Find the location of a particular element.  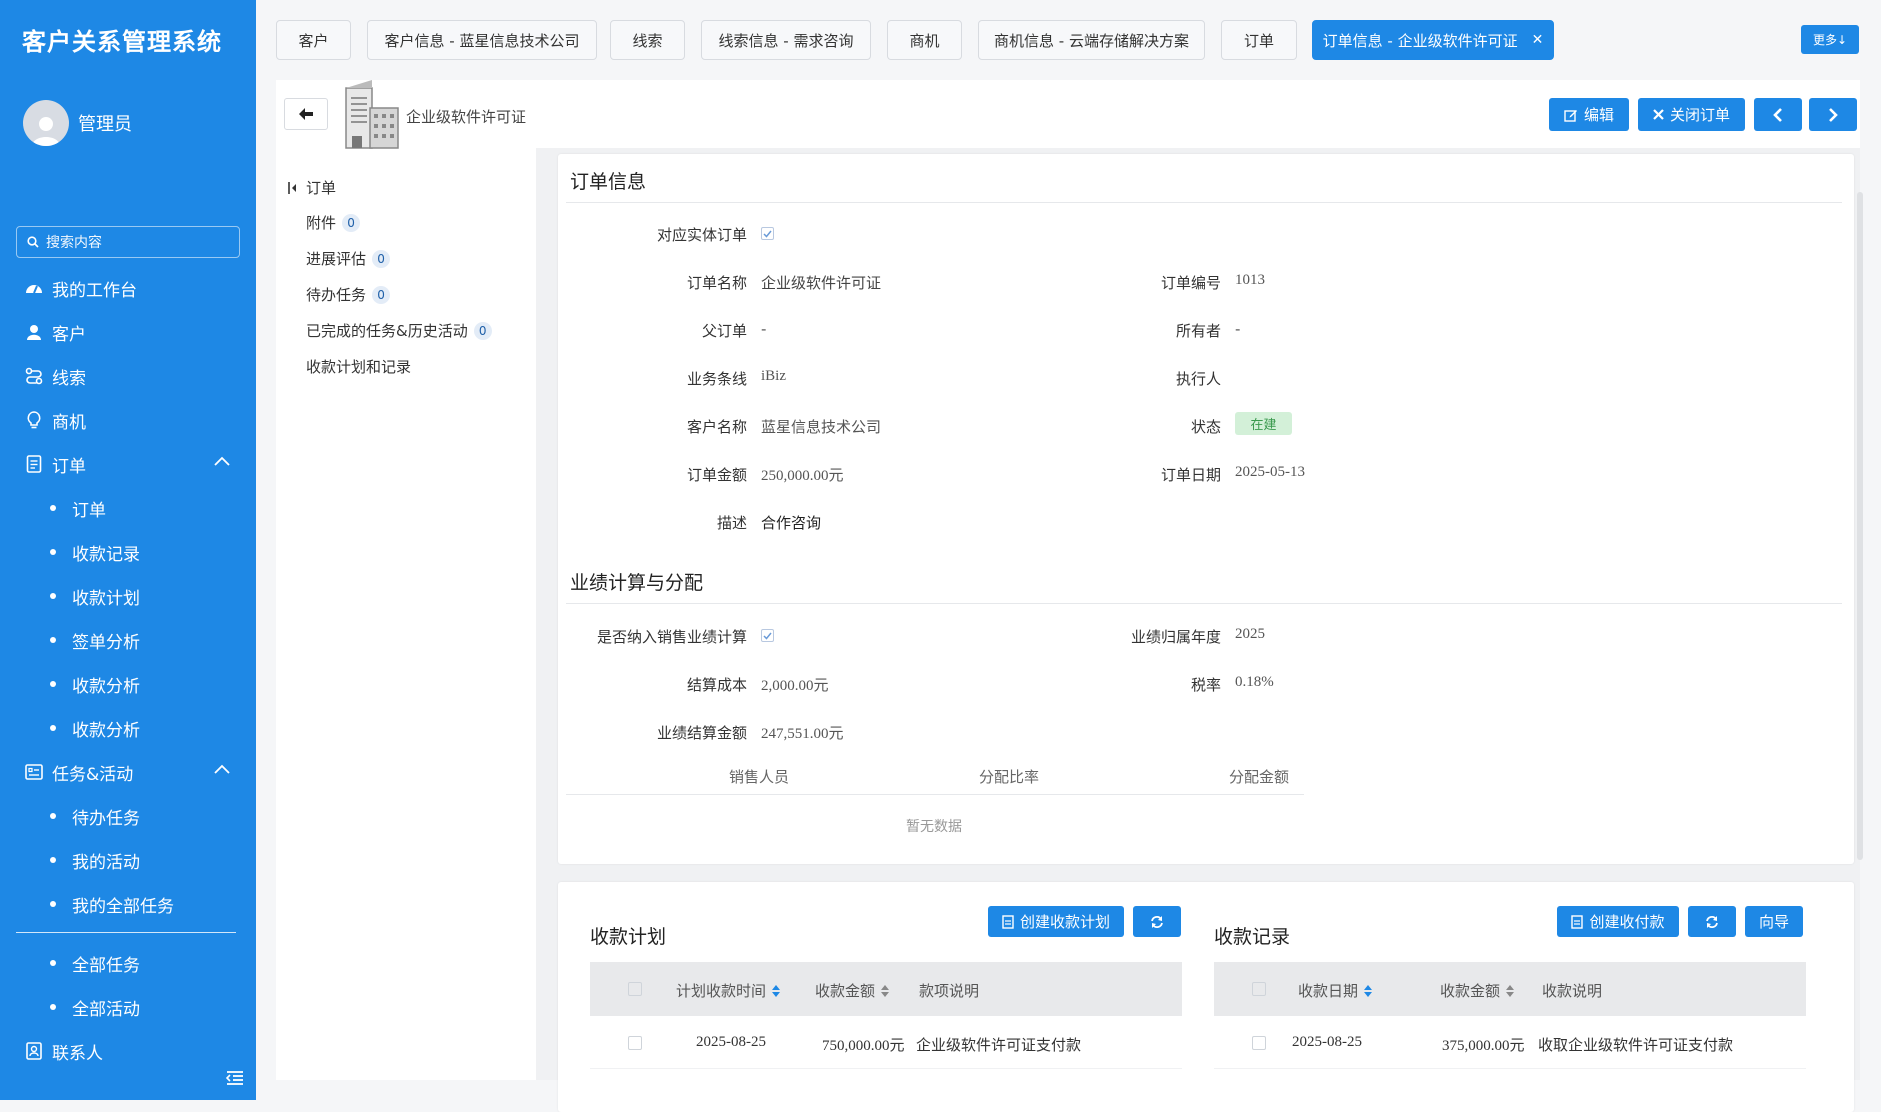

sort-icon is located at coordinates (1368, 990).